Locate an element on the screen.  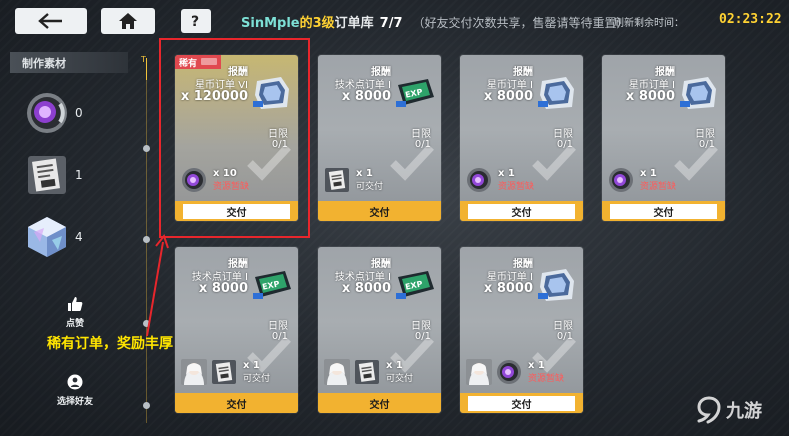
material-slot-1: 0 is located at coordinates (74, 118).